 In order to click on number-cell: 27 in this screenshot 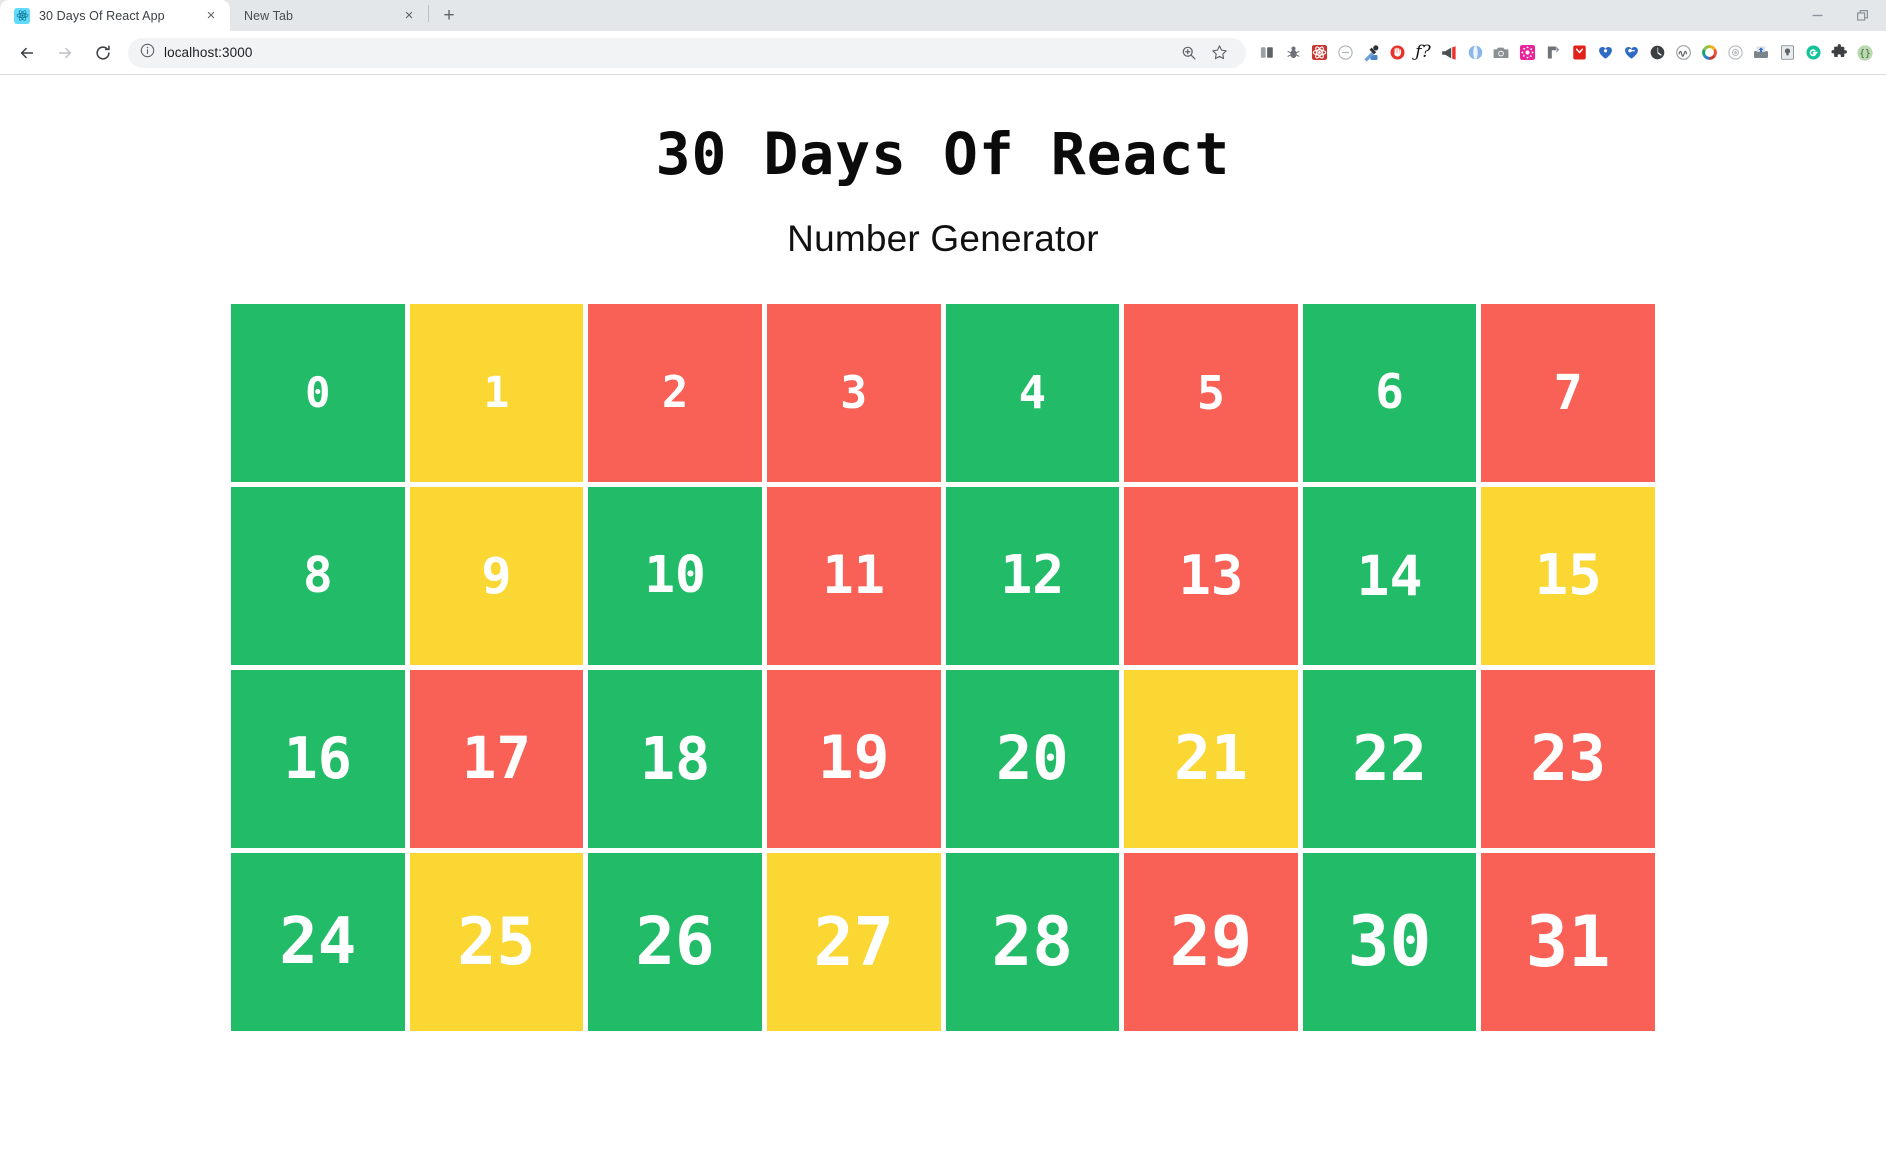, I will do `click(853, 942)`.